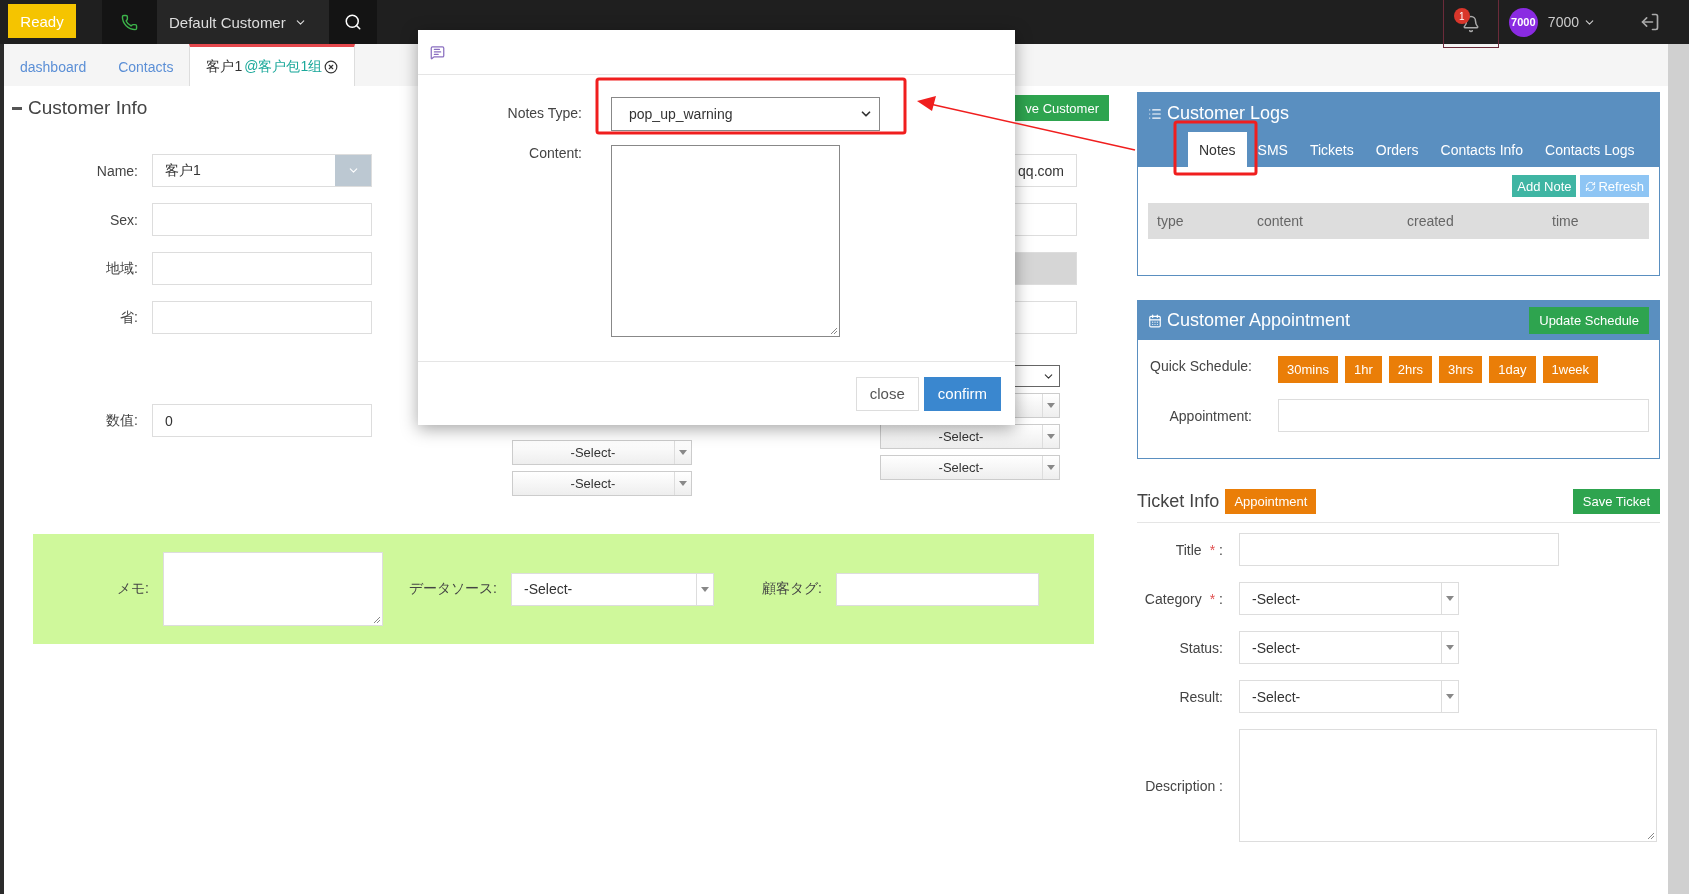 The width and height of the screenshot is (1689, 894). I want to click on add-note-button: Add Note, so click(1544, 186).